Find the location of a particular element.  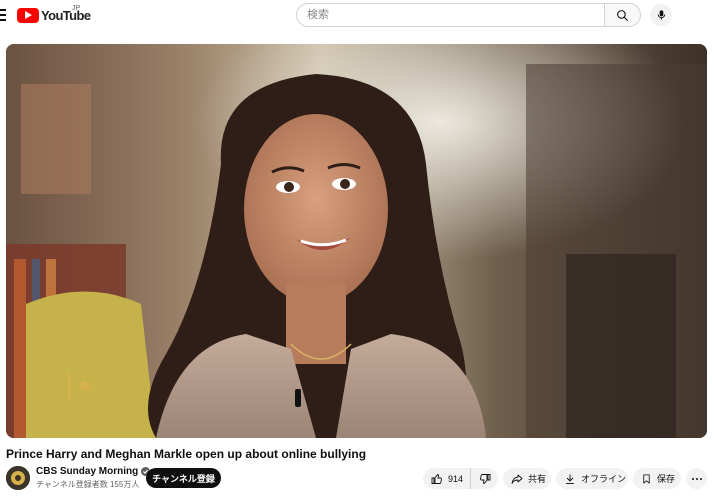

logo-text: YouTube is located at coordinates (66, 15).